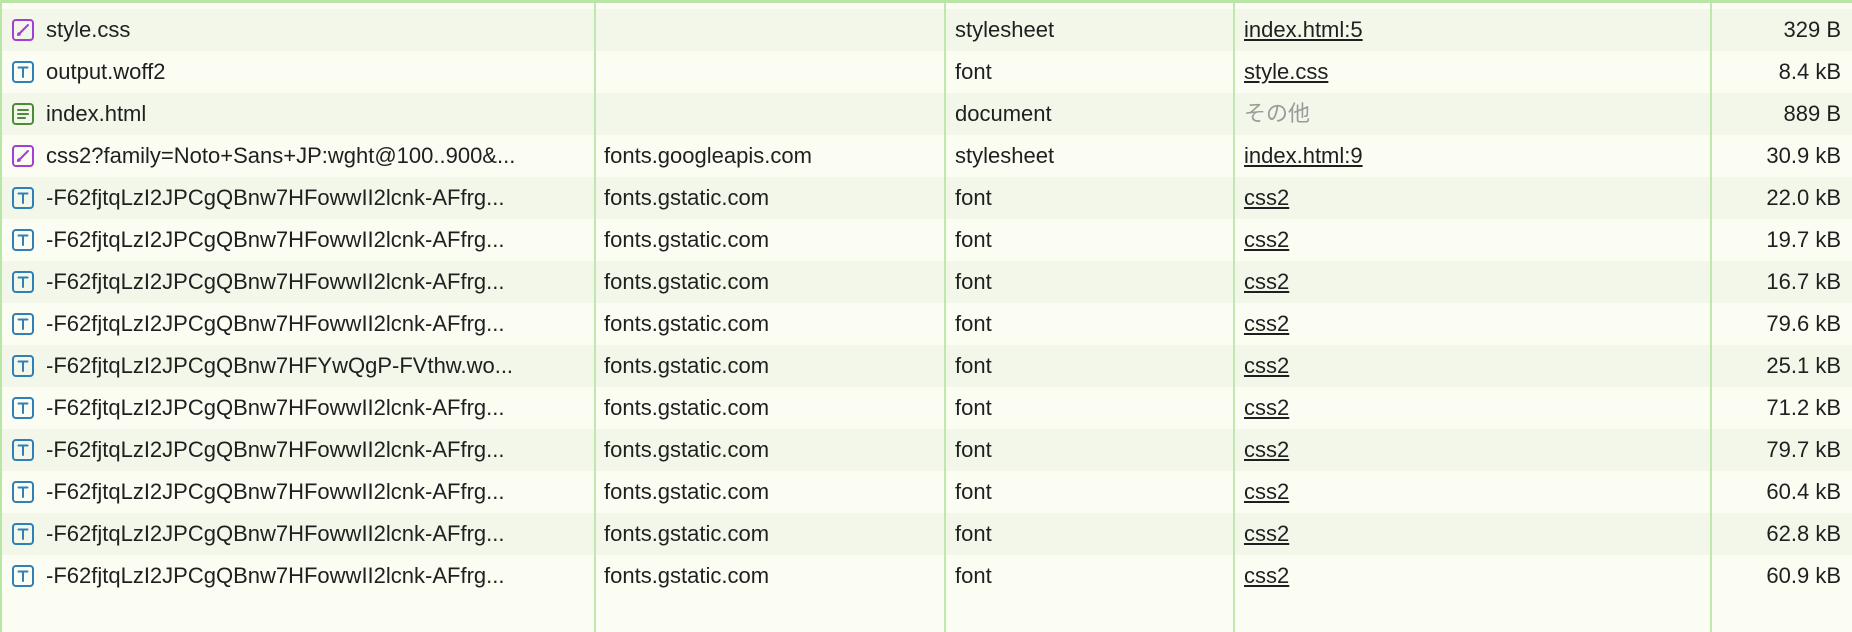 This screenshot has width=1852, height=632. Describe the element at coordinates (302, 72) in the screenshot. I see `request-name-cell: output.woff2` at that location.